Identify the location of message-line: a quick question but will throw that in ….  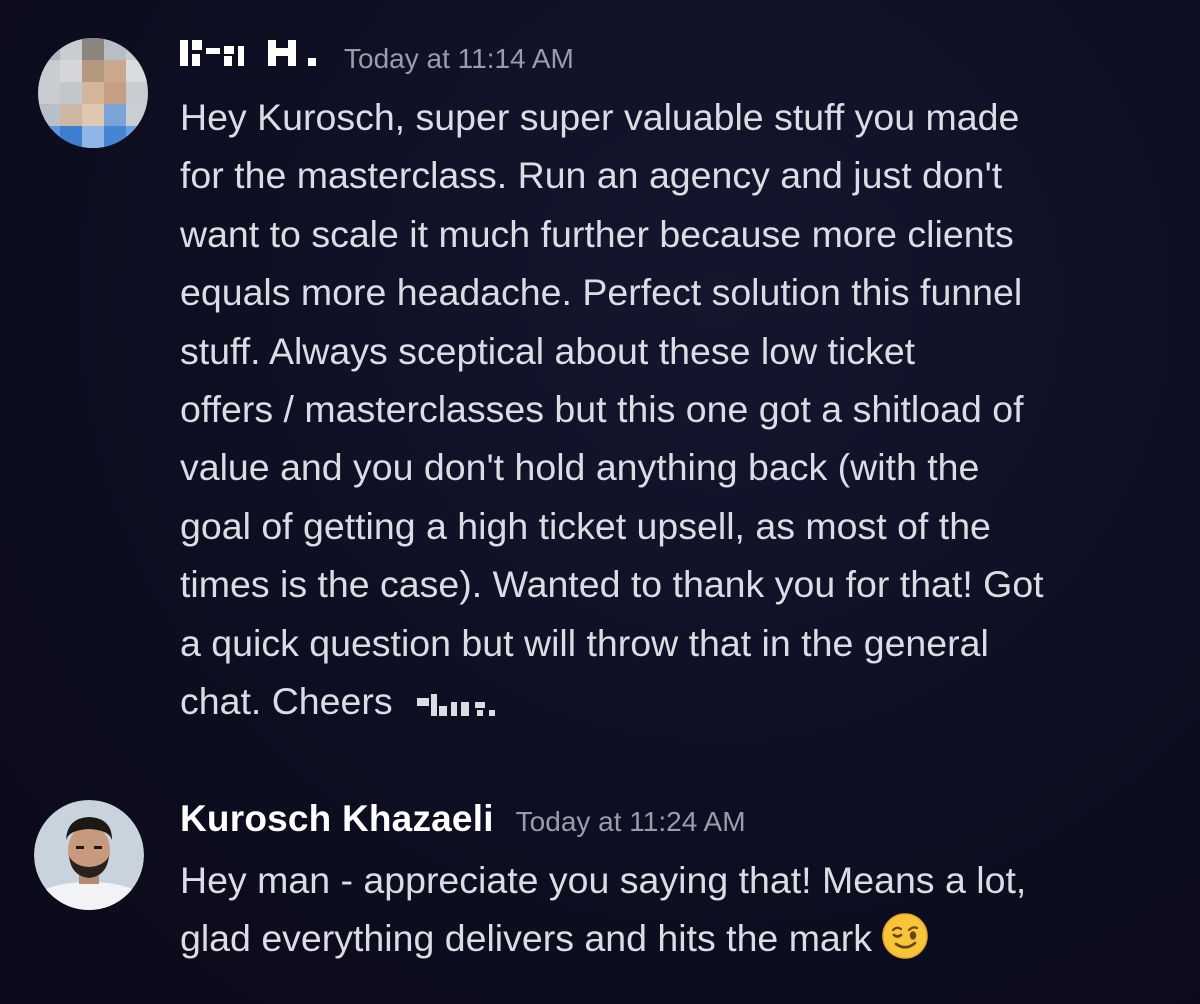
(584, 642).